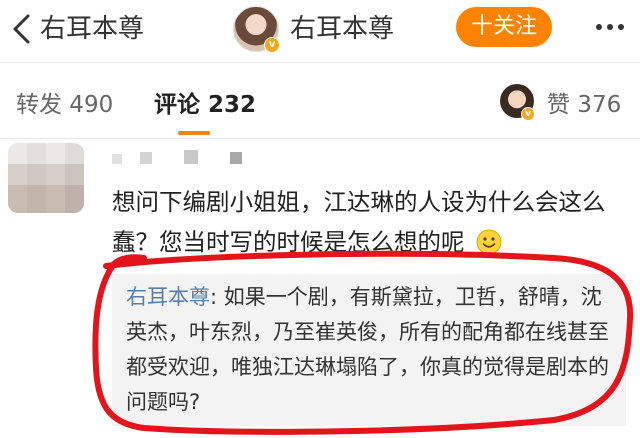 This screenshot has width=640, height=438. What do you see at coordinates (489, 242) in the screenshot?
I see `smile-emoji-icon` at bounding box center [489, 242].